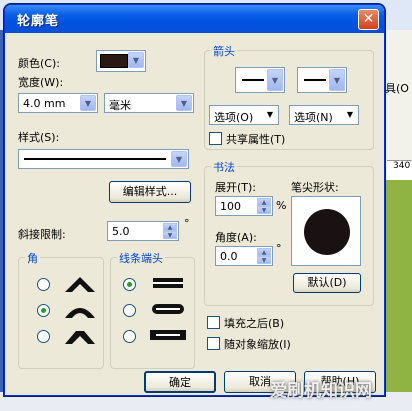 This screenshot has width=412, height=411. Describe the element at coordinates (42, 234) in the screenshot. I see `miter-limit-label: 斜接限制:` at that location.